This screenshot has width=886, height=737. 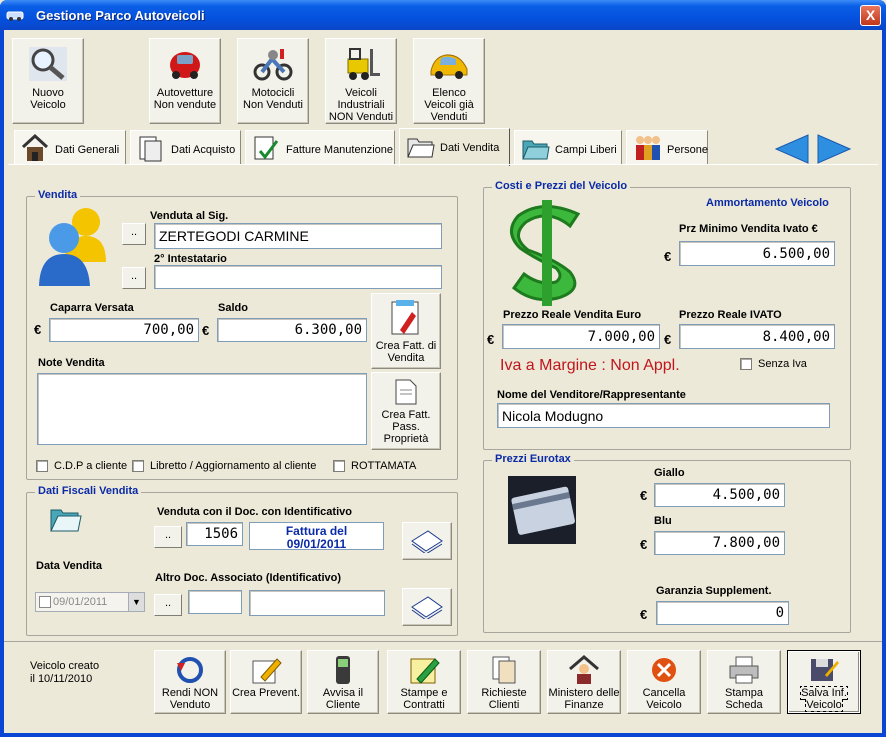 I want to click on tab-fatture-manutenzione: Fatture Manutenzione, so click(x=320, y=147).